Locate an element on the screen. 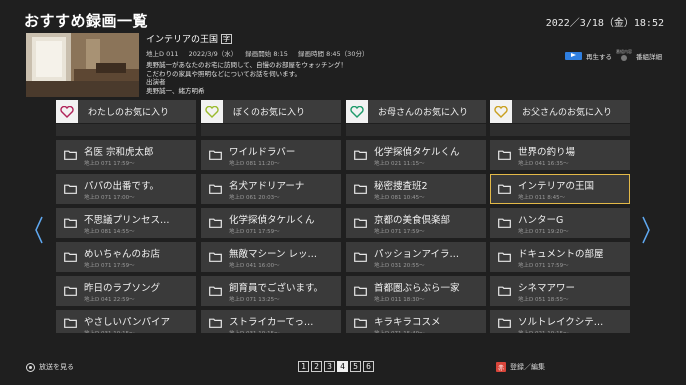  desc-line: こだわりの家具や照明などについてお話を伺います。 is located at coordinates (223, 73).